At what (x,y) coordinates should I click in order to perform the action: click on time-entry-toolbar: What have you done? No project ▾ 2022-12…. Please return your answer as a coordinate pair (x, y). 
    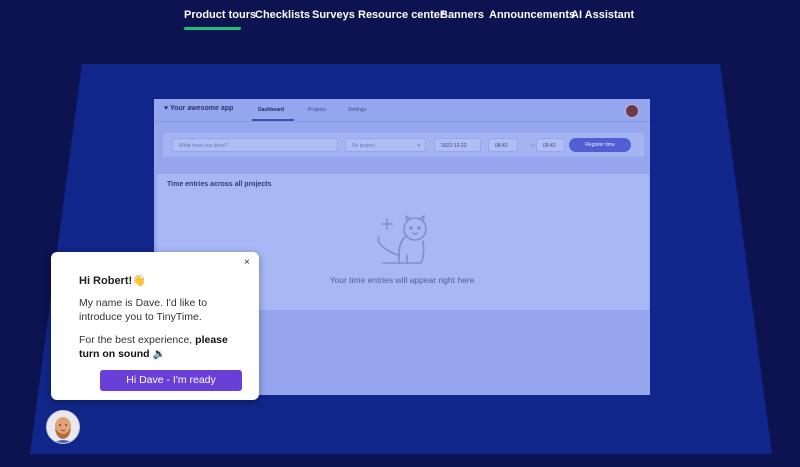
    Looking at the image, I should click on (403, 145).